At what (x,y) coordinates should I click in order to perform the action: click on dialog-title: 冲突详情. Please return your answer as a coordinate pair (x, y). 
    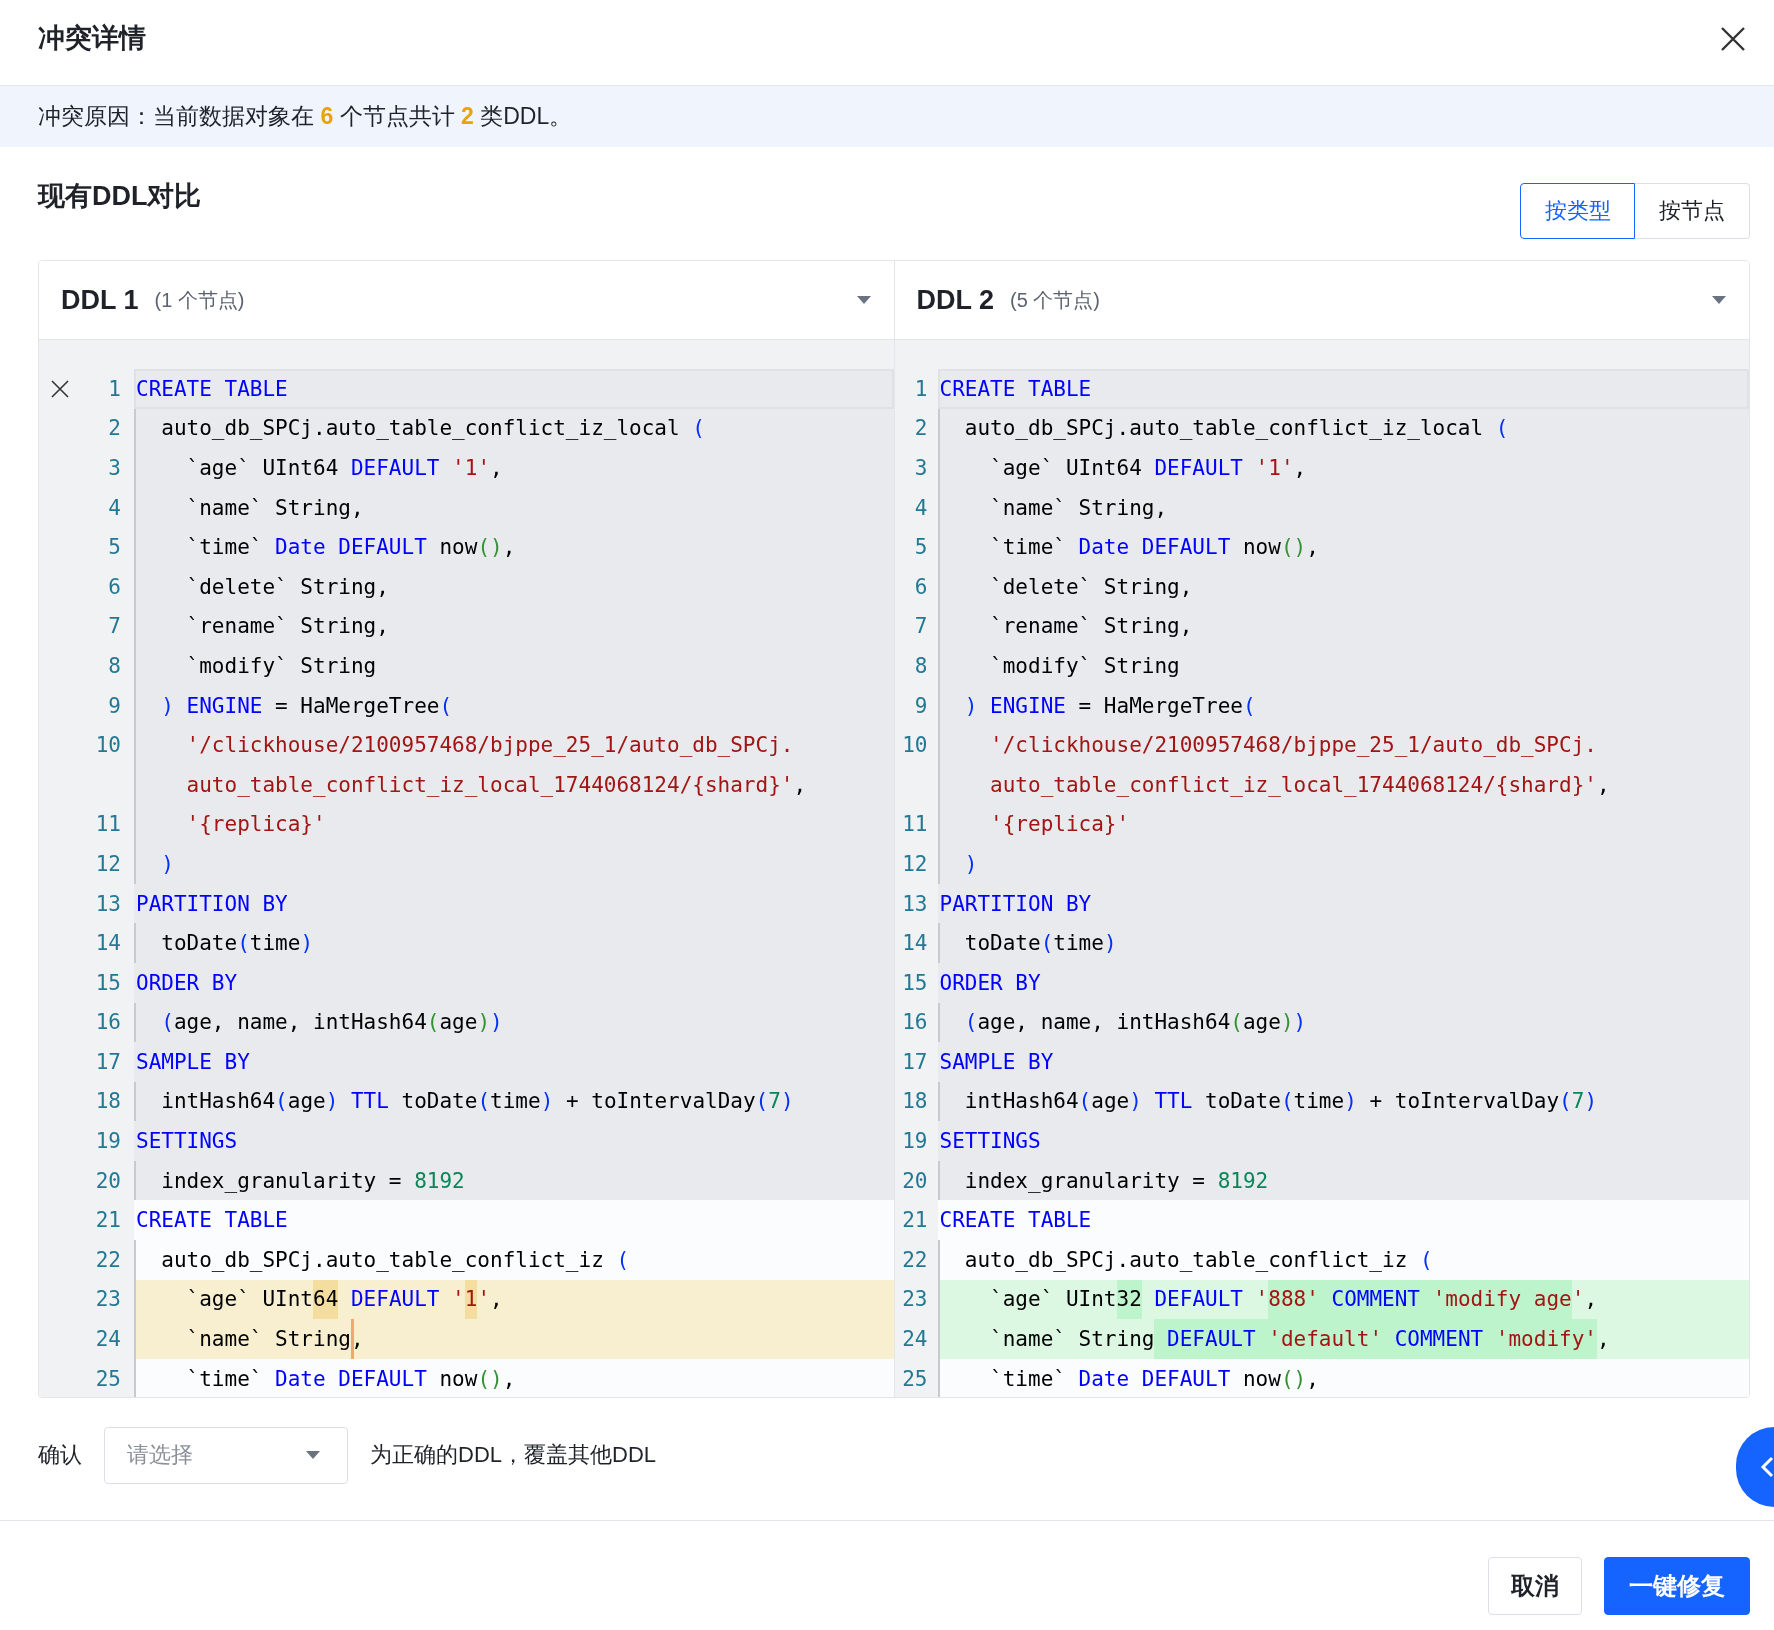
    Looking at the image, I should click on (92, 38).